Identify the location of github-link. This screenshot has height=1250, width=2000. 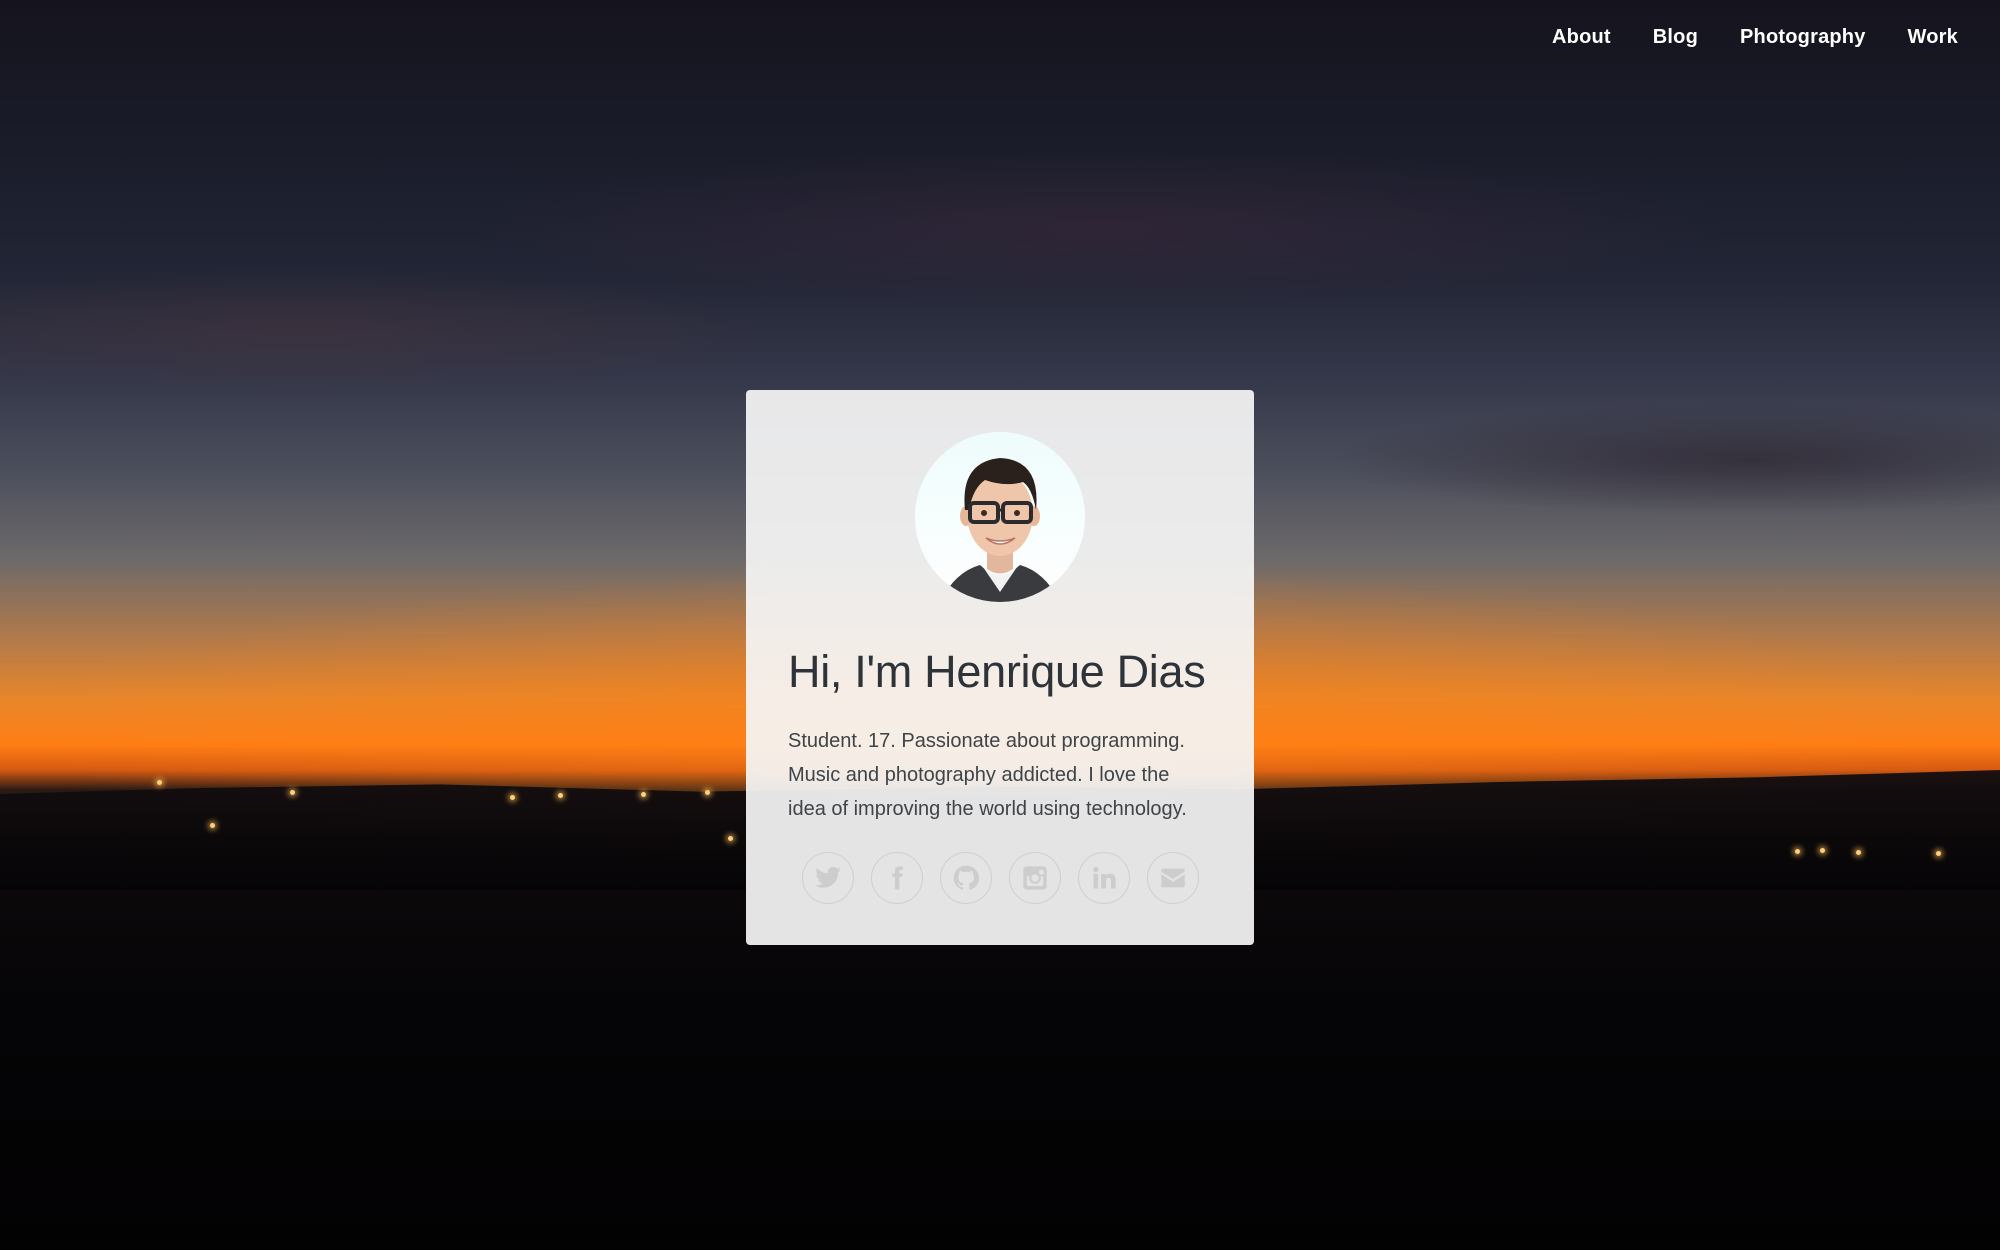
(965, 878).